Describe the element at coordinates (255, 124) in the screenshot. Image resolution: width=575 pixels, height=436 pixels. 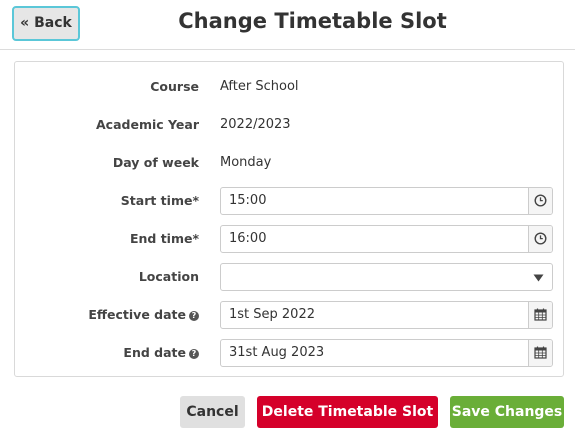
I see `academic-year-value: 2022/2023` at that location.